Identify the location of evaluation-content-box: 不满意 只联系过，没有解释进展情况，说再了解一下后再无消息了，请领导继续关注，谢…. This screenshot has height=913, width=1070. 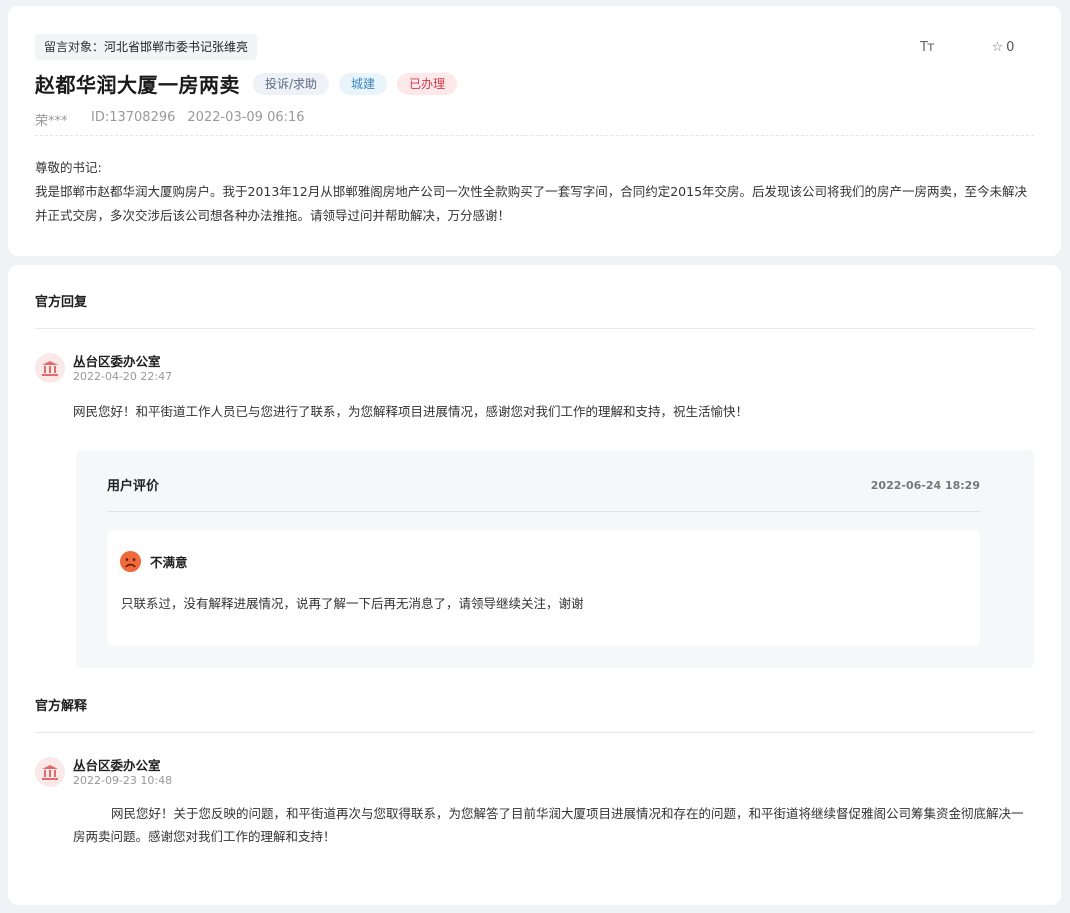
(543, 588).